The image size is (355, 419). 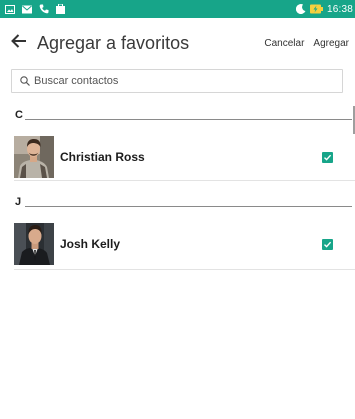 I want to click on cancel-button: Cancelar, so click(x=284, y=43).